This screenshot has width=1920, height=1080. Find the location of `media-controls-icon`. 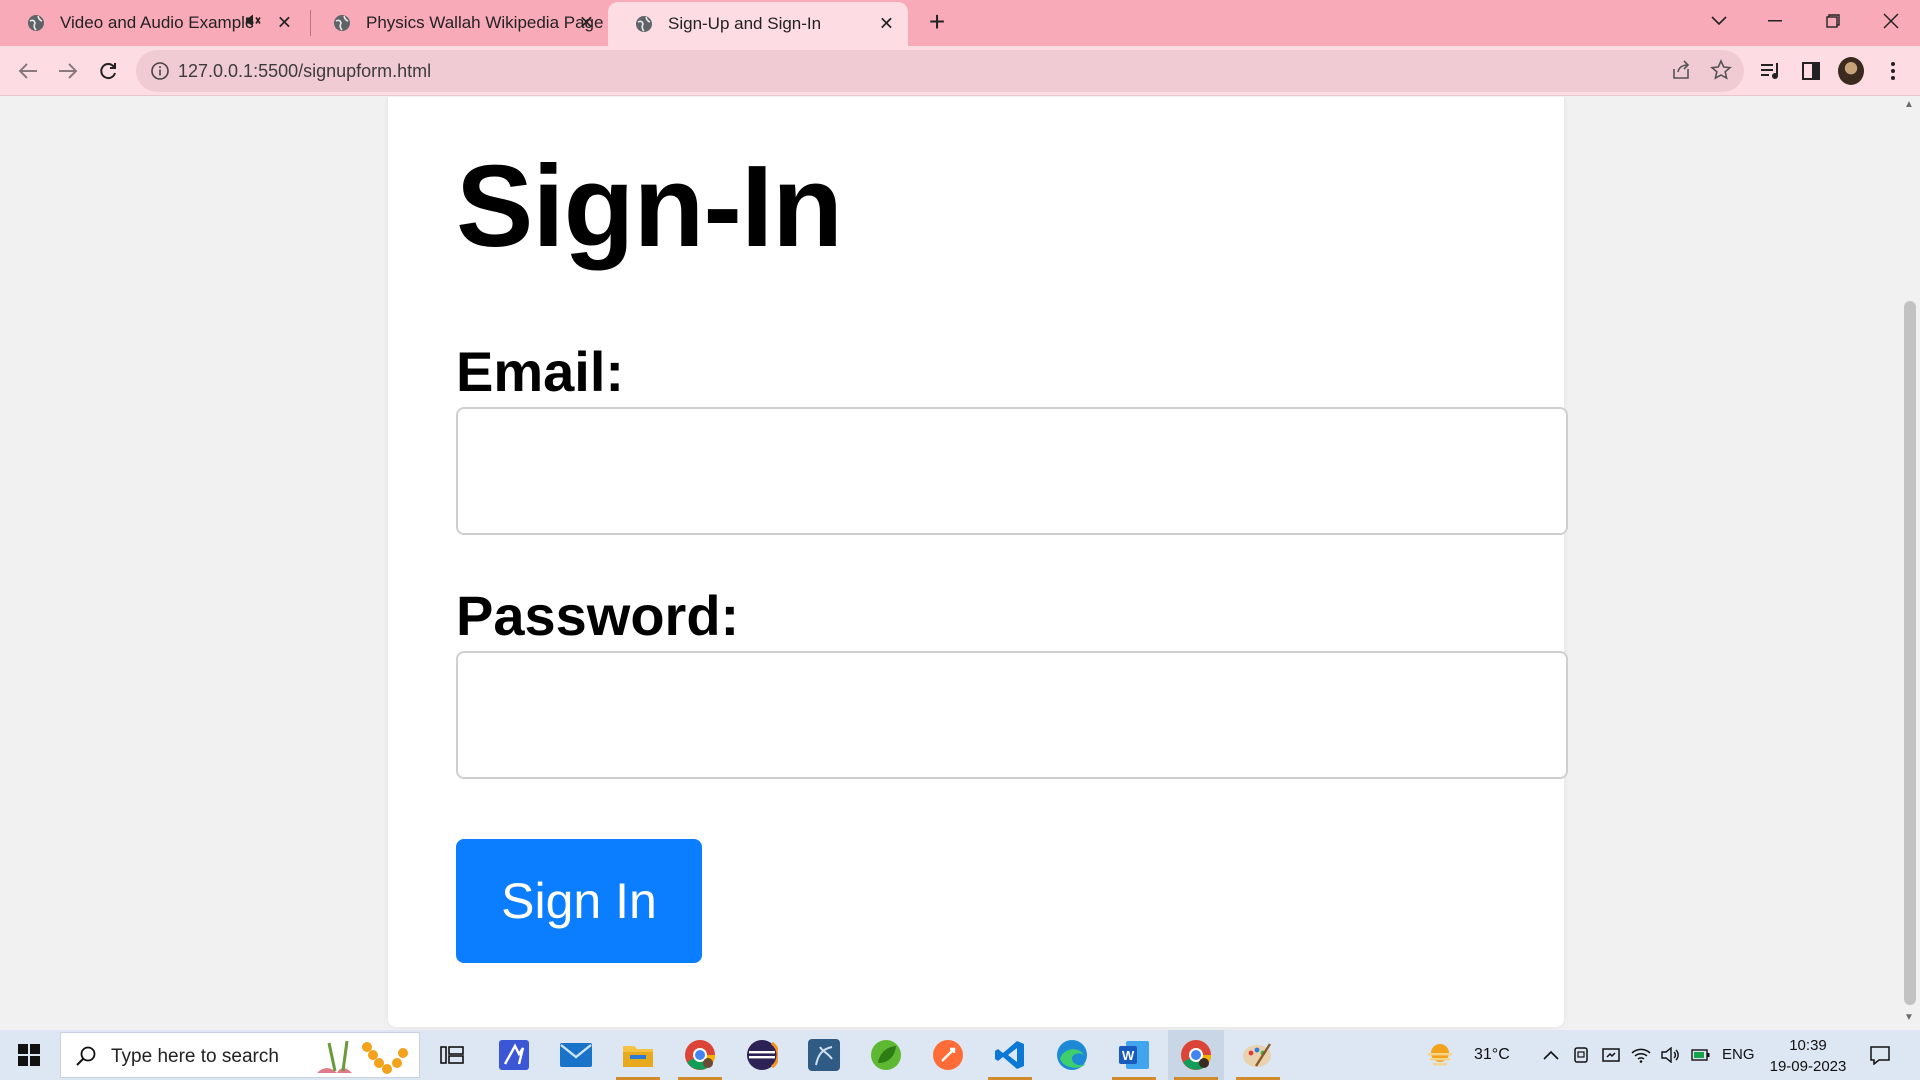

media-controls-icon is located at coordinates (1771, 71).